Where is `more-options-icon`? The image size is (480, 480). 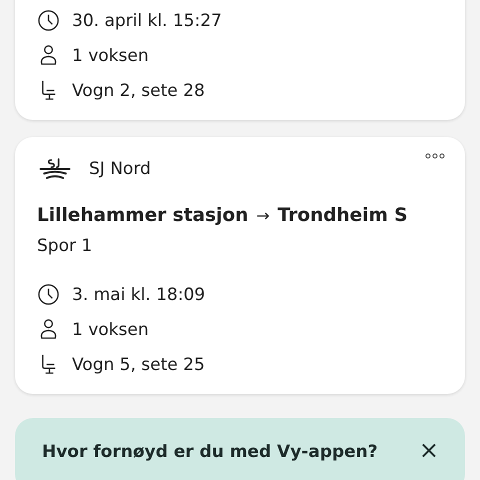
more-options-icon is located at coordinates (435, 156).